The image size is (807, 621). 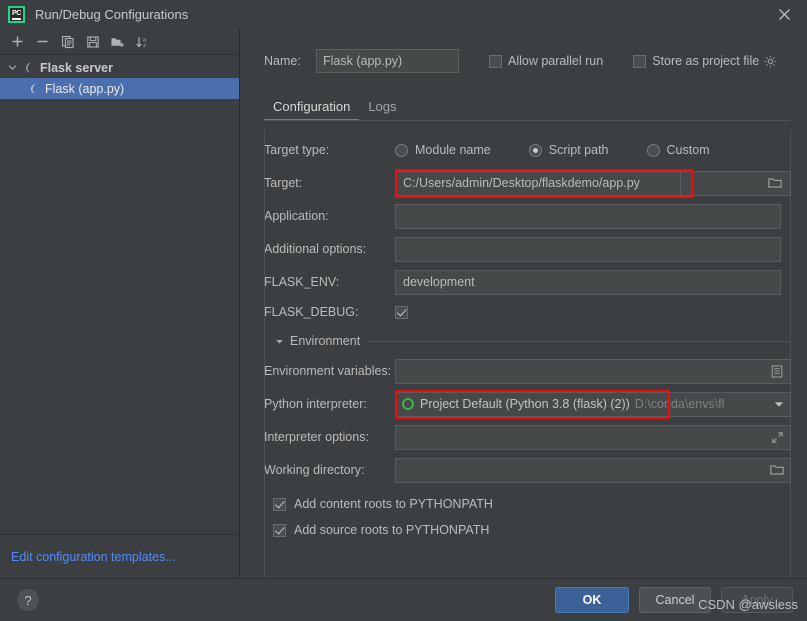 I want to click on dialog-footer: ? OK Cancel Apply, so click(x=403, y=599).